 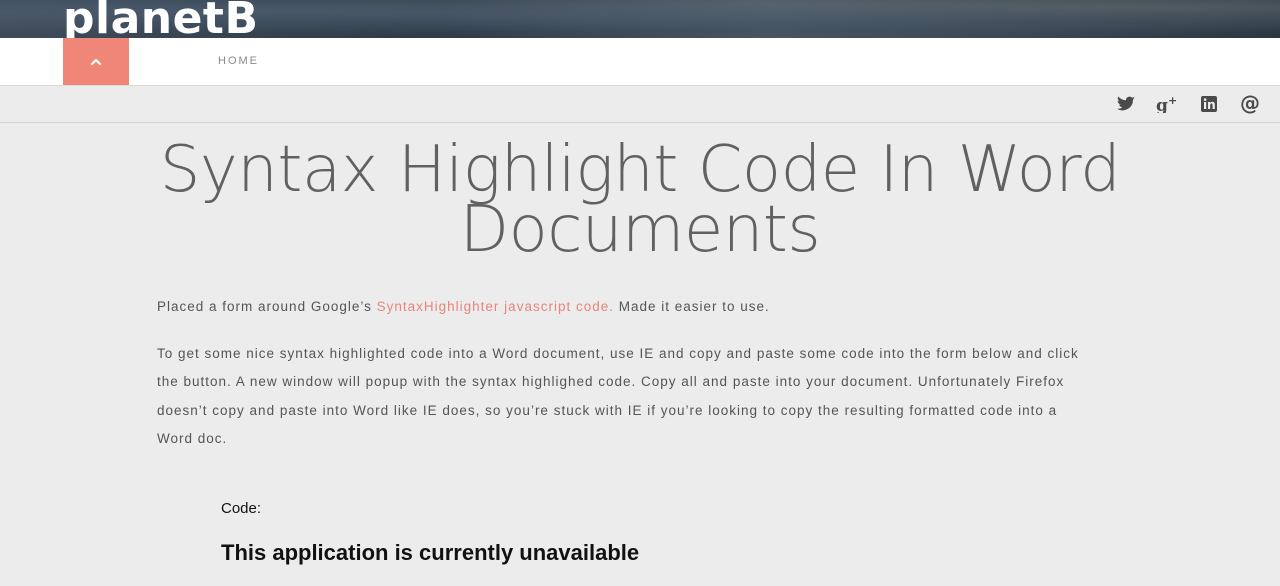 What do you see at coordinates (1162, 104) in the screenshot?
I see `svg-text: g` at bounding box center [1162, 104].